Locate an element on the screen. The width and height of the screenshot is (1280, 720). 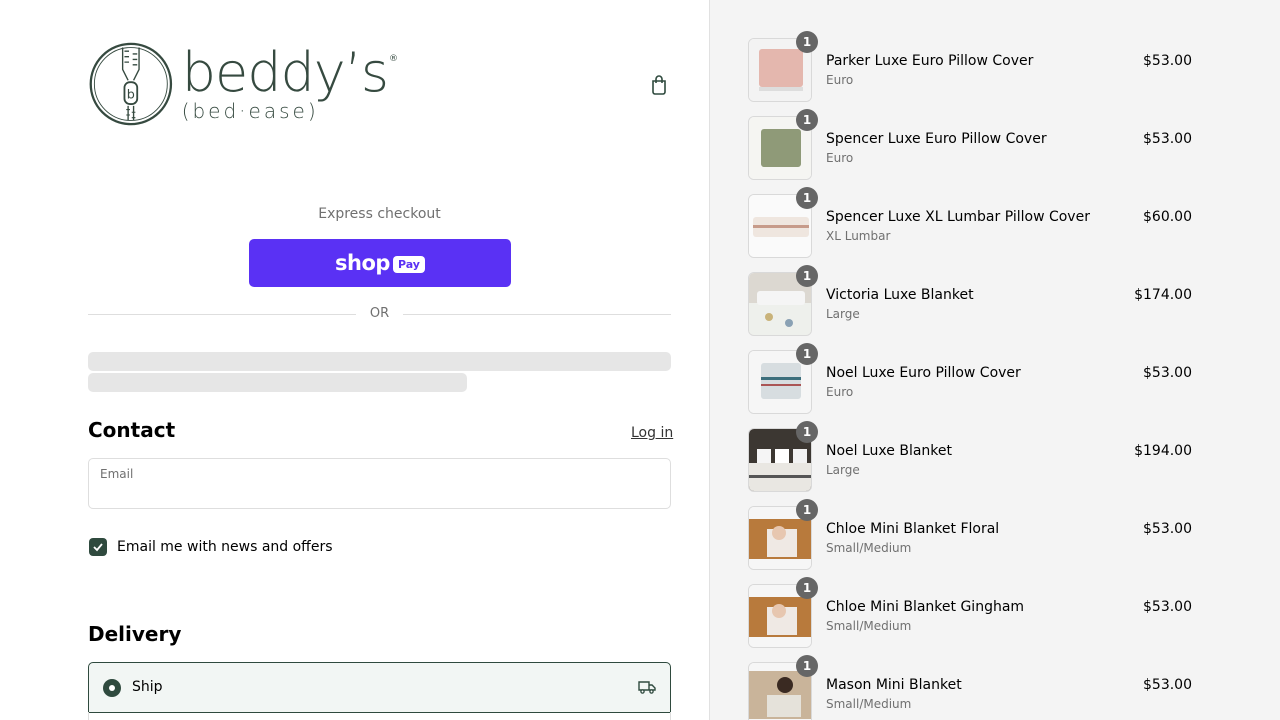
cart-item: 1 Mason Mini Blanket Small/Medium $53.00 is located at coordinates (970, 687).